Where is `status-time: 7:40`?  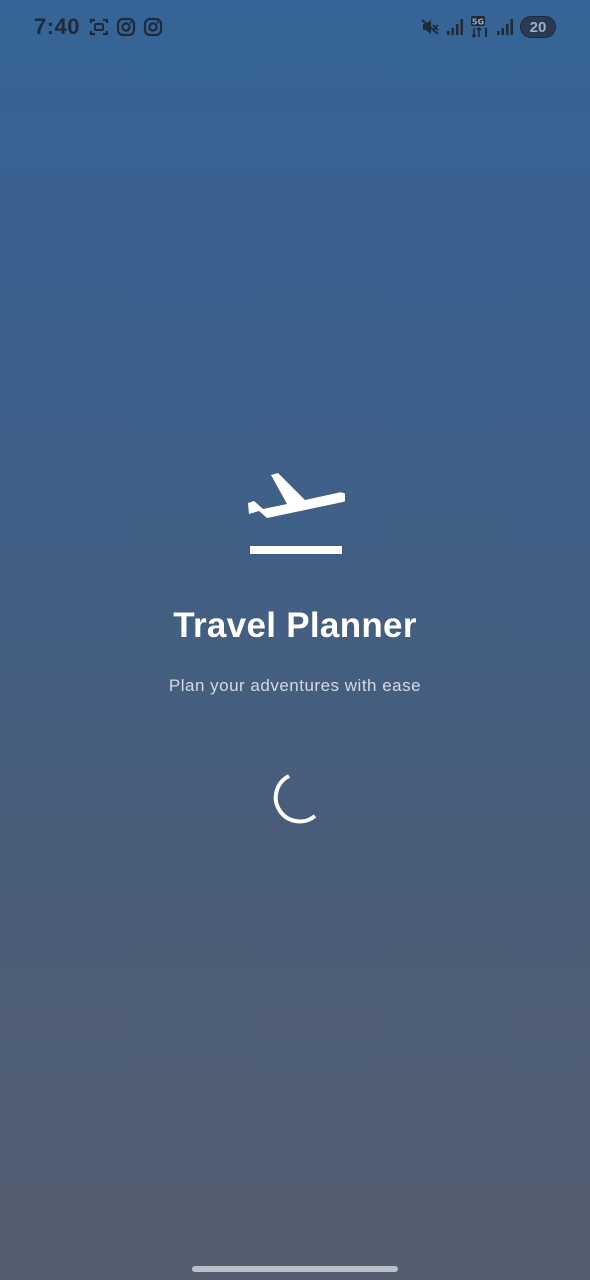 status-time: 7:40 is located at coordinates (57, 26).